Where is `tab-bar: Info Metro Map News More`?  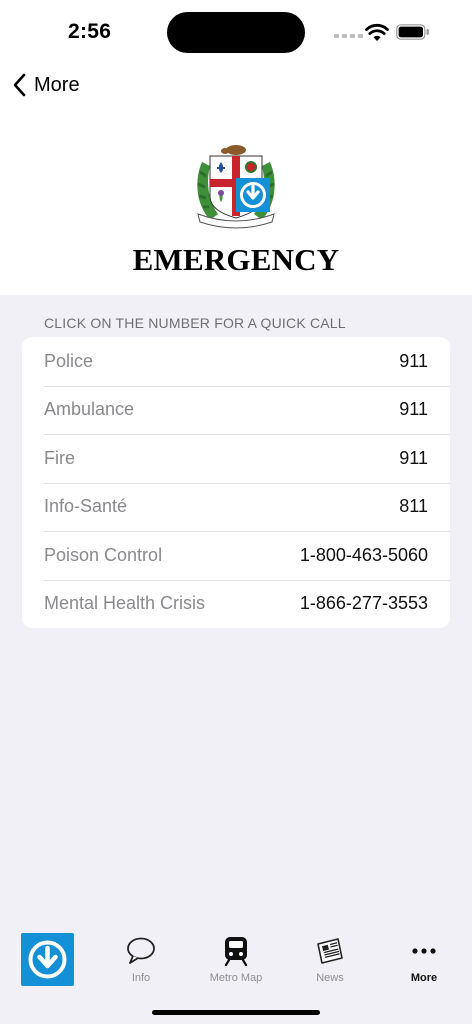 tab-bar: Info Metro Map News More is located at coordinates (236, 972).